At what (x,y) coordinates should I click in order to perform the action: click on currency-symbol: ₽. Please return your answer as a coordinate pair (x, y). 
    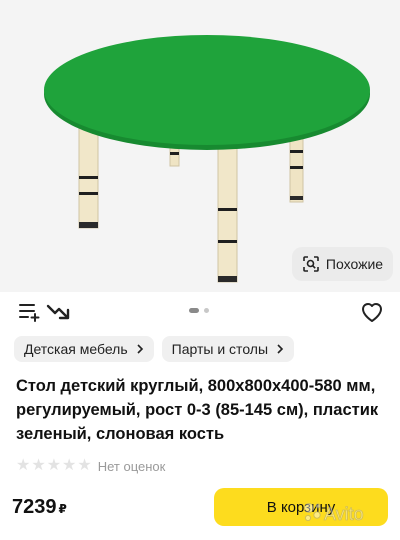
    Looking at the image, I should click on (62, 509).